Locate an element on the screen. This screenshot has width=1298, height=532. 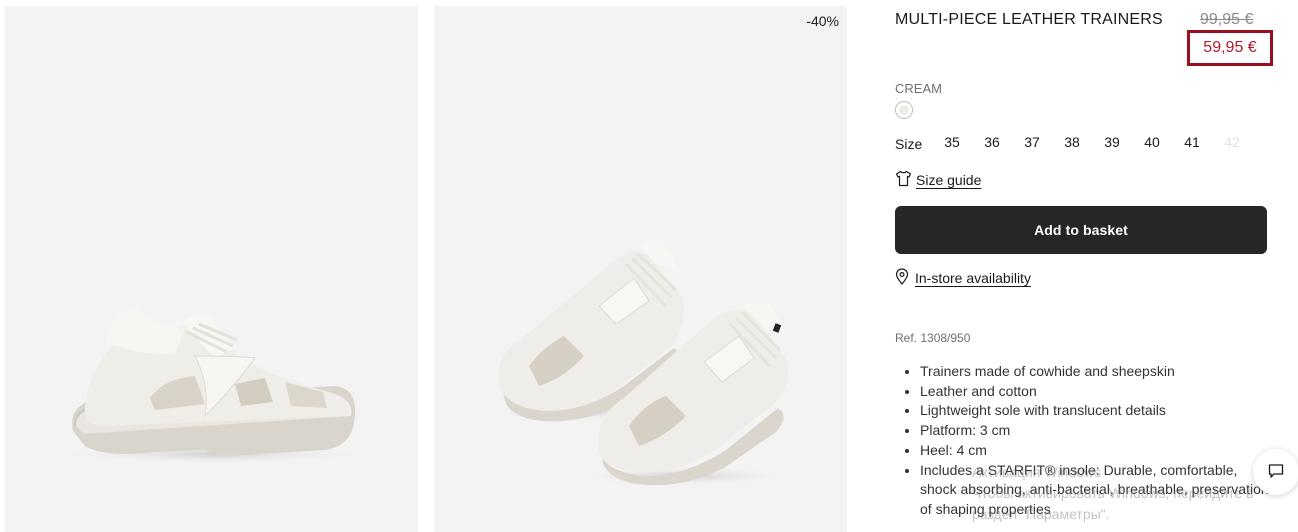
location-pin-icon is located at coordinates (902, 278).